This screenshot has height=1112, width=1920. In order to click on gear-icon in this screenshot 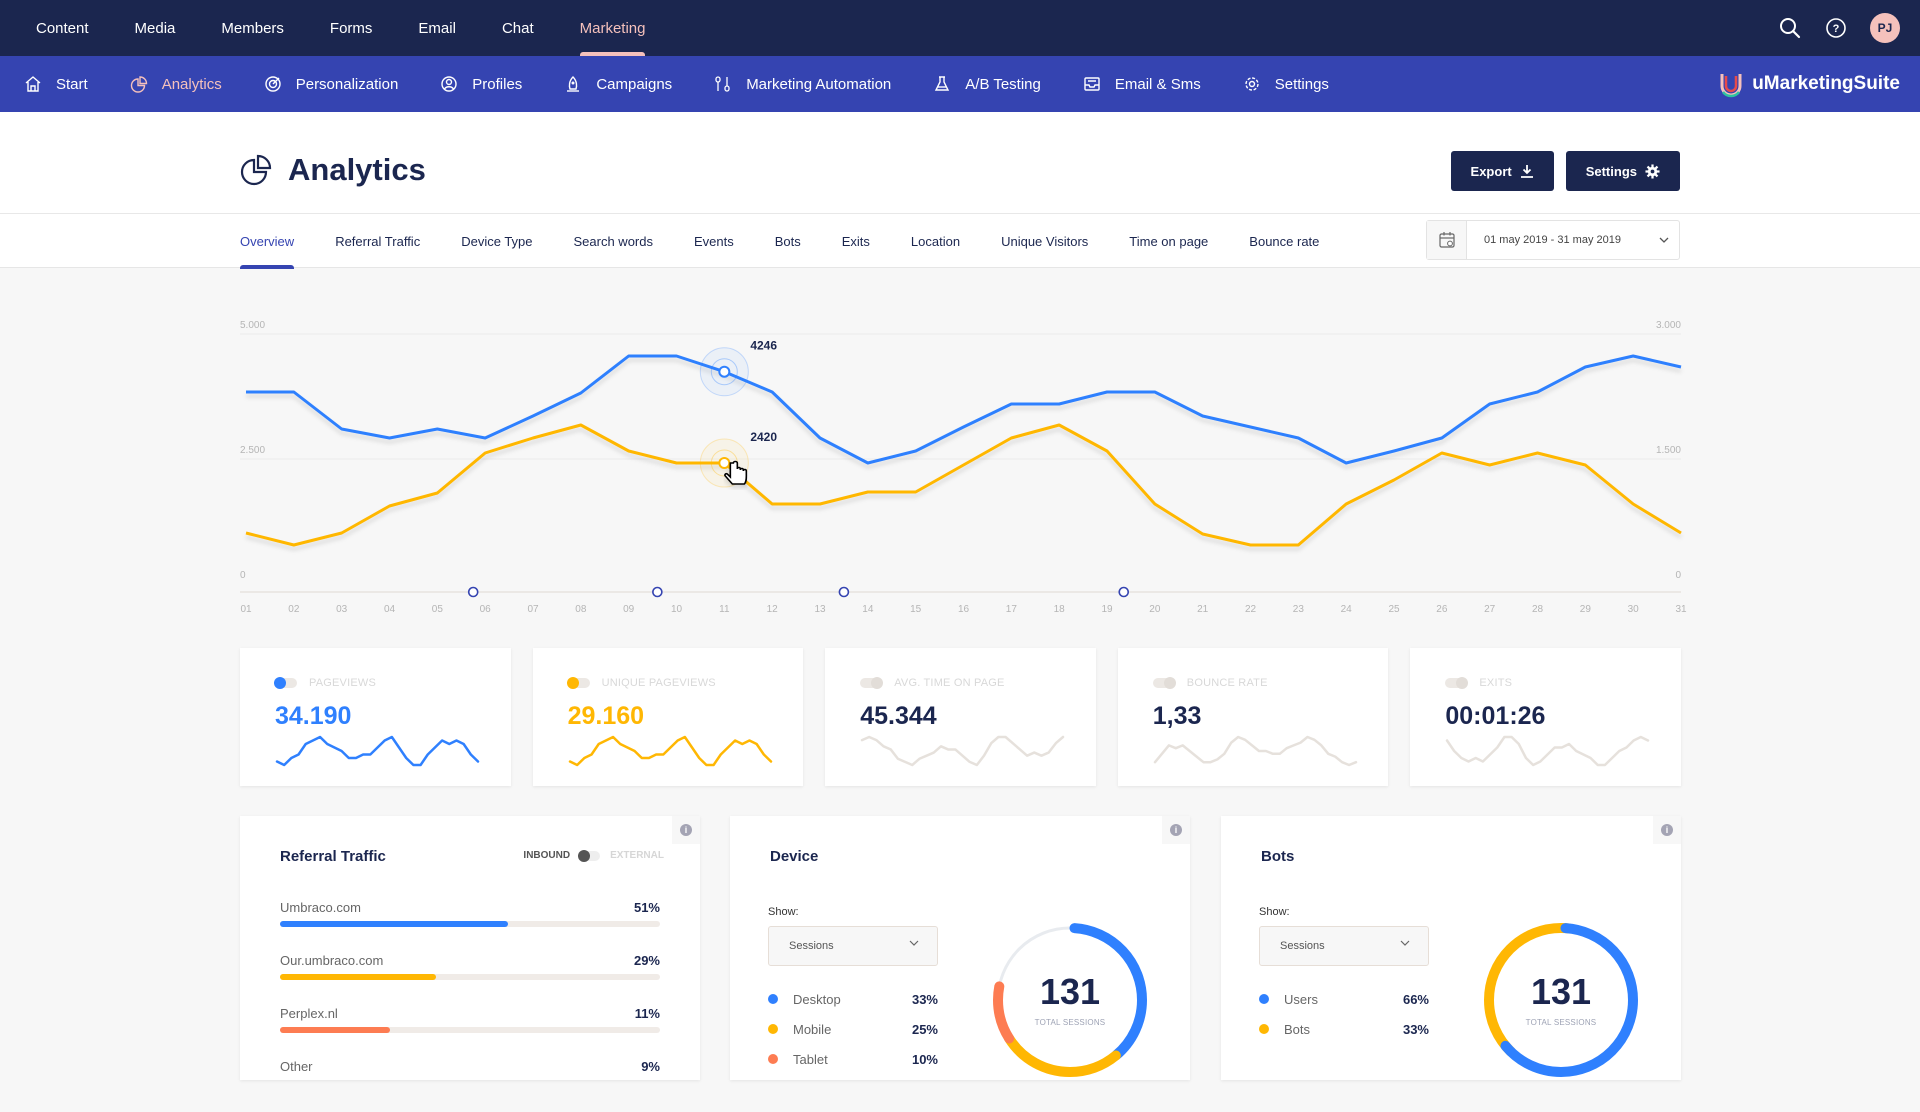, I will do `click(1252, 84)`.